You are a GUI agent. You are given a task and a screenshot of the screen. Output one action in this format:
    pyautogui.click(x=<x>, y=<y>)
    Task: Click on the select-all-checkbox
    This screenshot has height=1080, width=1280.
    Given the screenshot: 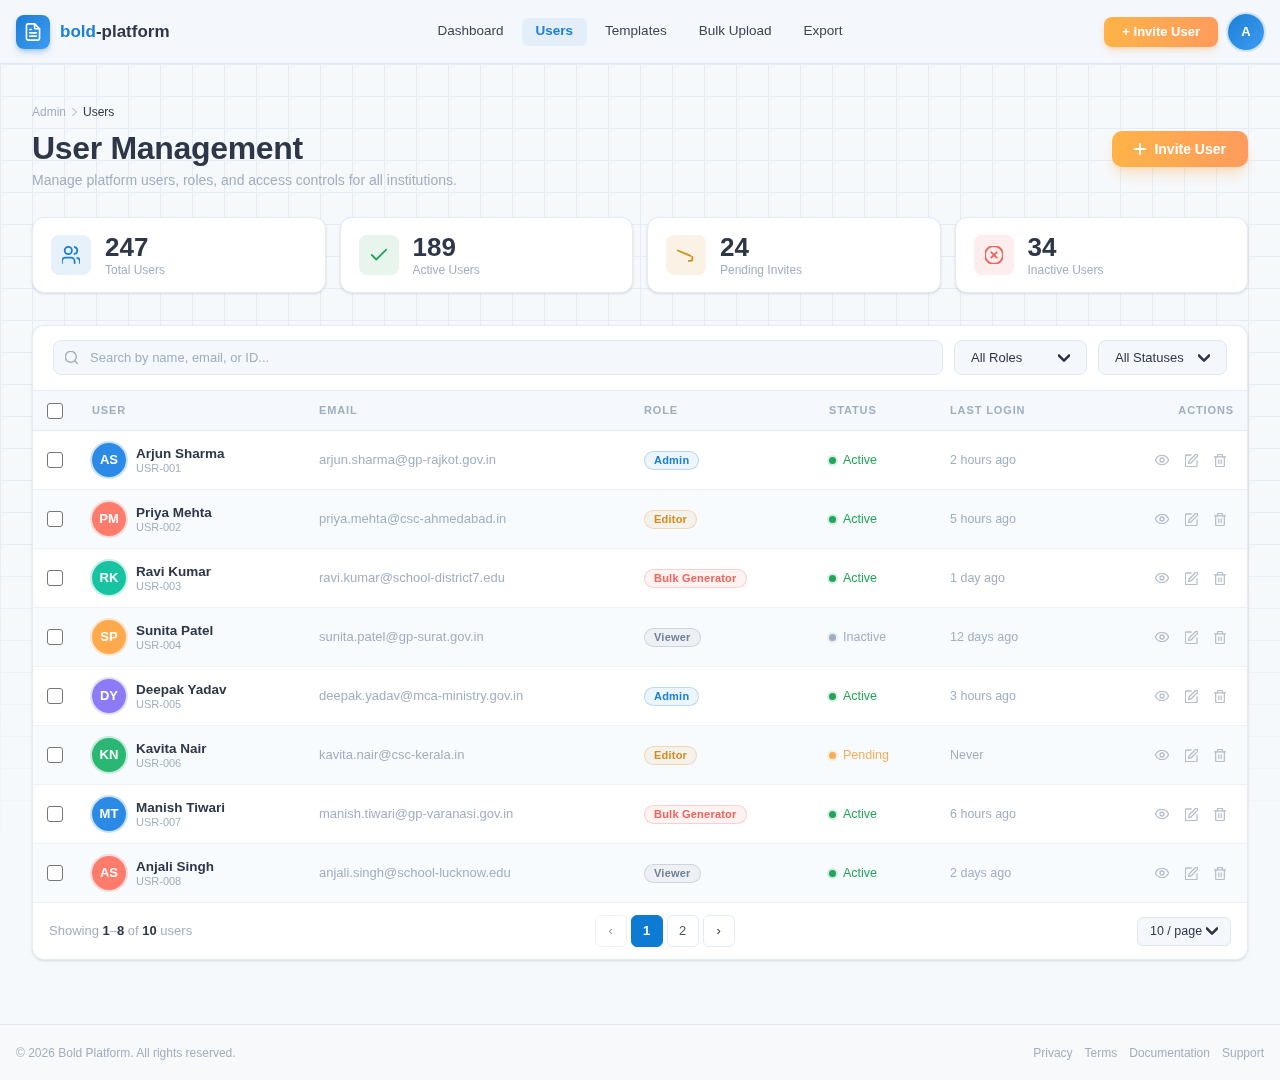 What is the action you would take?
    pyautogui.click(x=55, y=410)
    